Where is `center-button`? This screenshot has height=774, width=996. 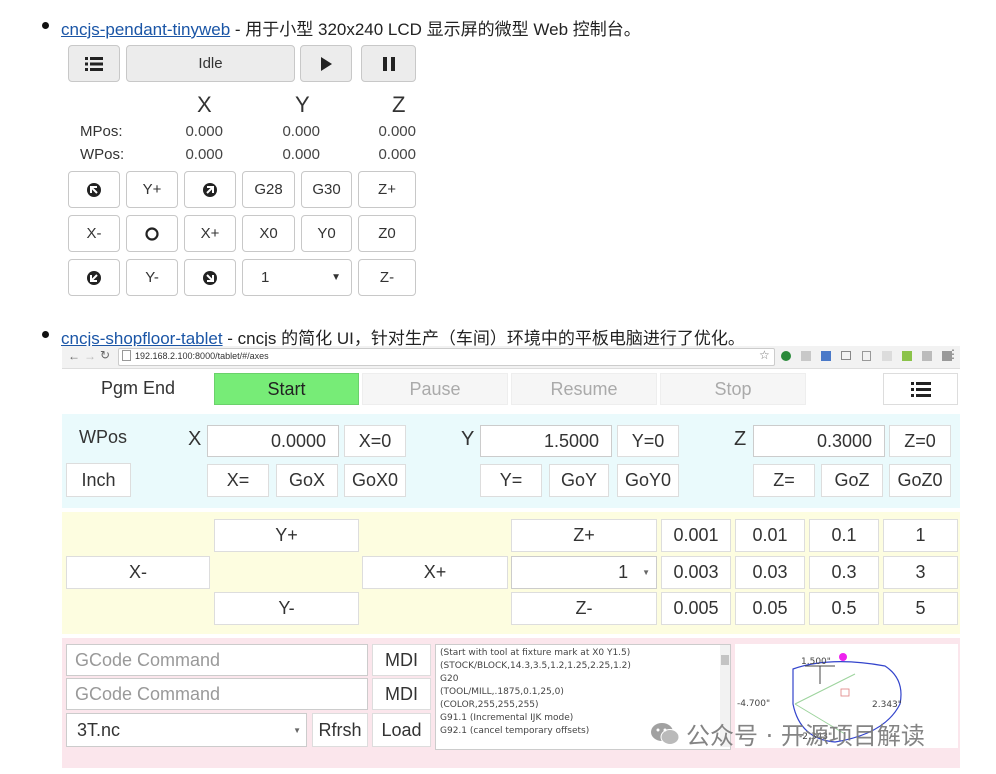
center-button is located at coordinates (152, 233).